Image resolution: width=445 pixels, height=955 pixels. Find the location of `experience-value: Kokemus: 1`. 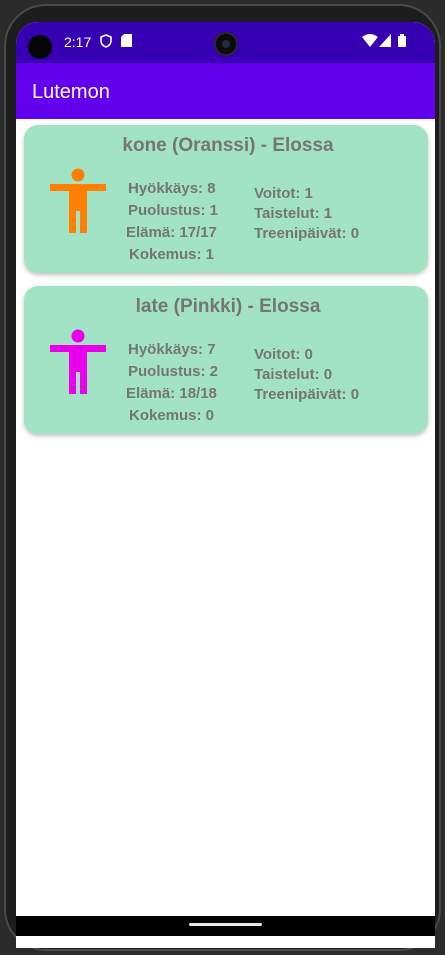

experience-value: Kokemus: 1 is located at coordinates (172, 254).